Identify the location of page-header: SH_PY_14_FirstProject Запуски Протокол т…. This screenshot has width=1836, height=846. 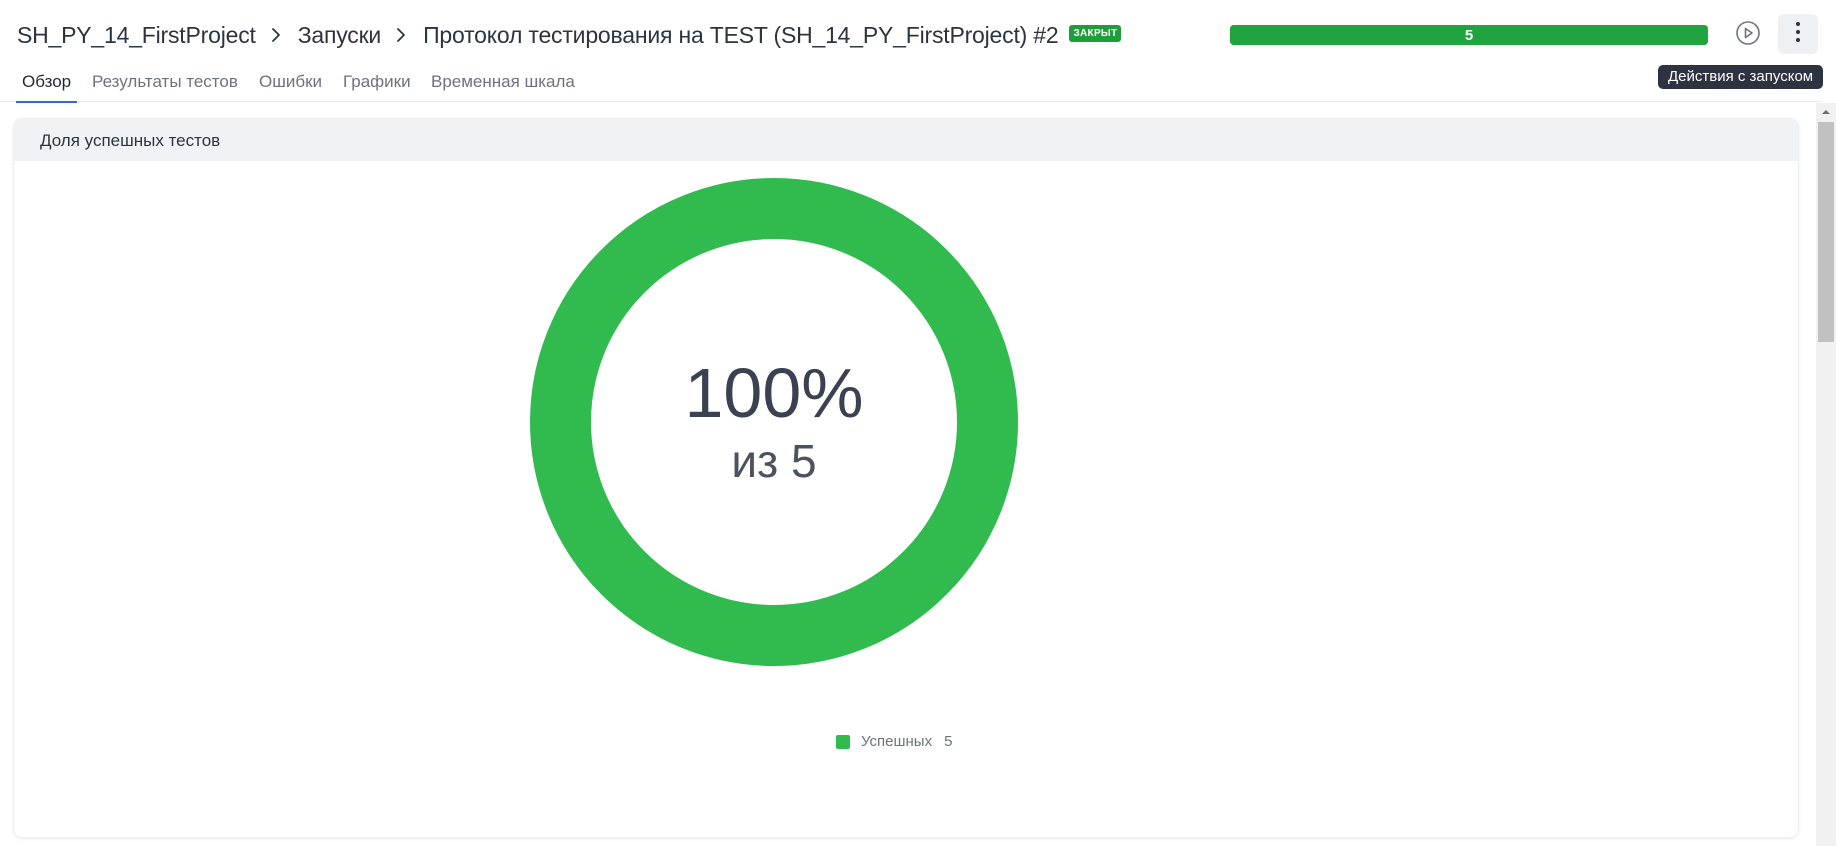
(918, 34).